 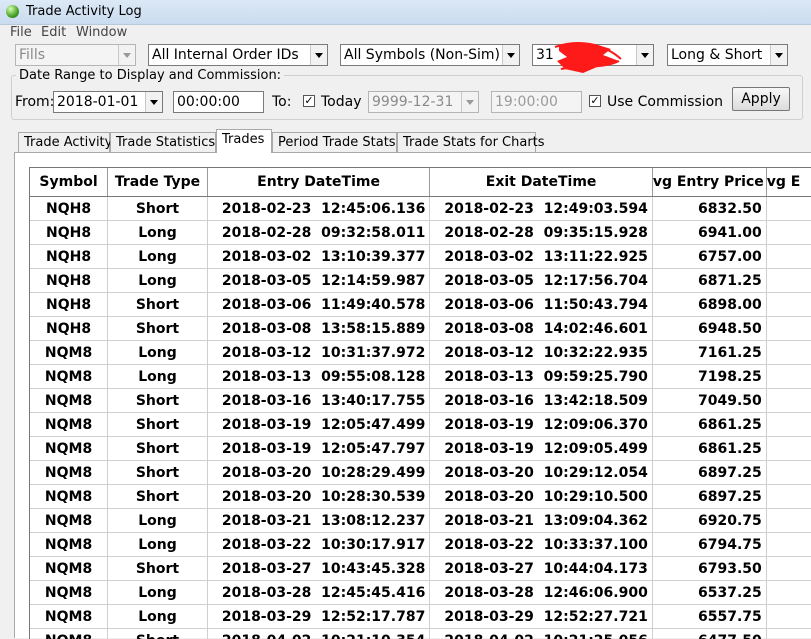 I want to click on to-date-picker: 9999-12-31, so click(x=423, y=102).